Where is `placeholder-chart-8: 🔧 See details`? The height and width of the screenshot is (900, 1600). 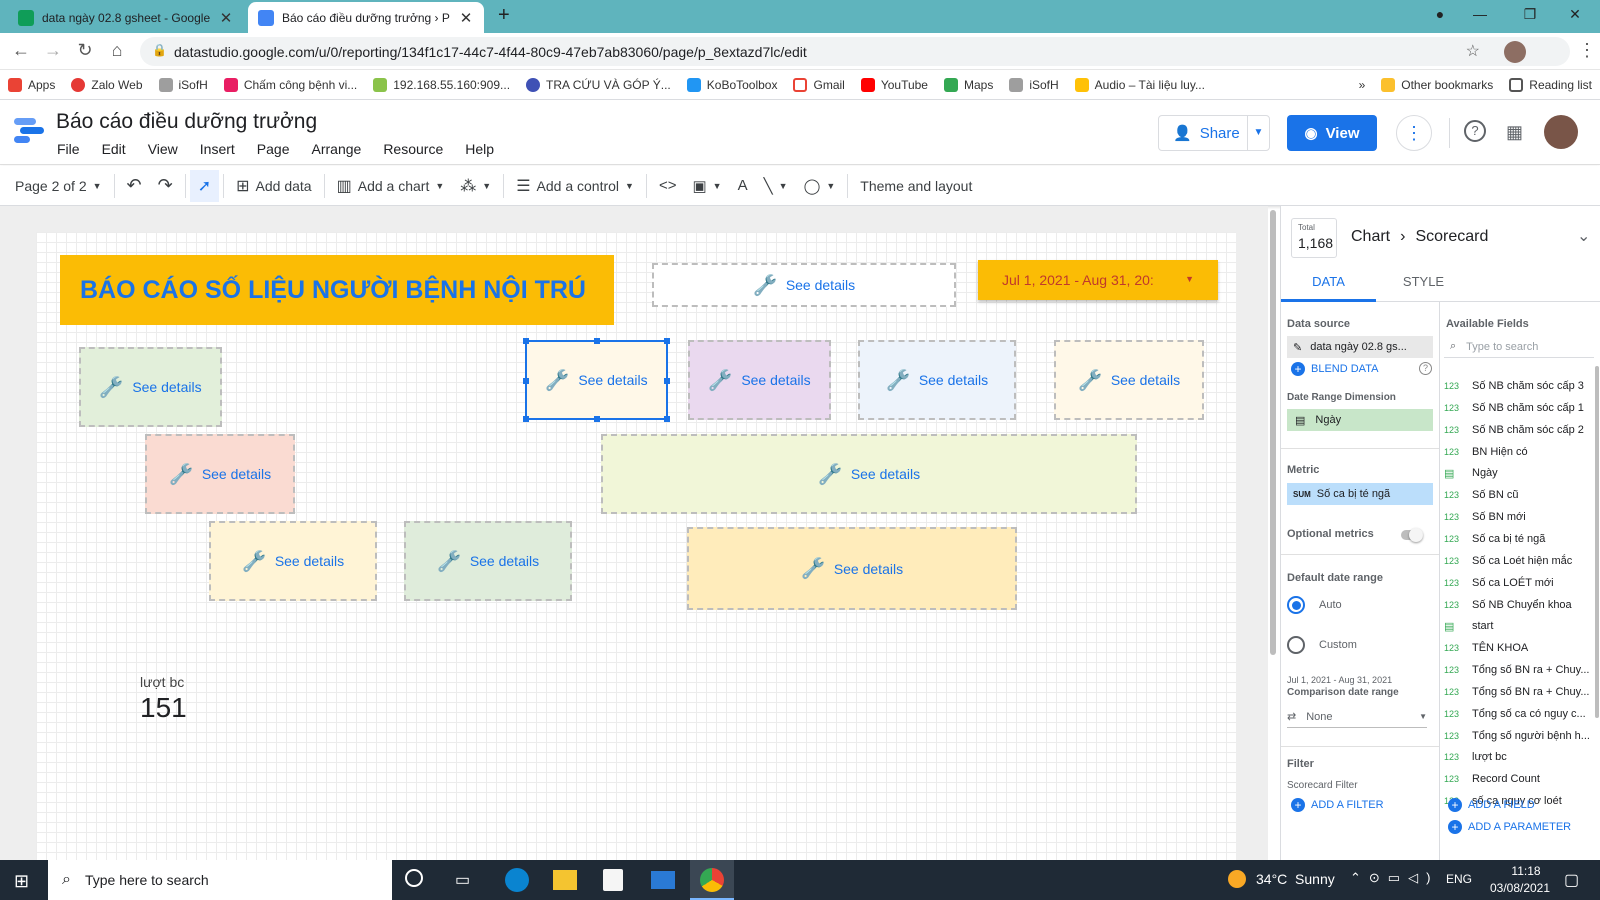 placeholder-chart-8: 🔧 See details is located at coordinates (293, 561).